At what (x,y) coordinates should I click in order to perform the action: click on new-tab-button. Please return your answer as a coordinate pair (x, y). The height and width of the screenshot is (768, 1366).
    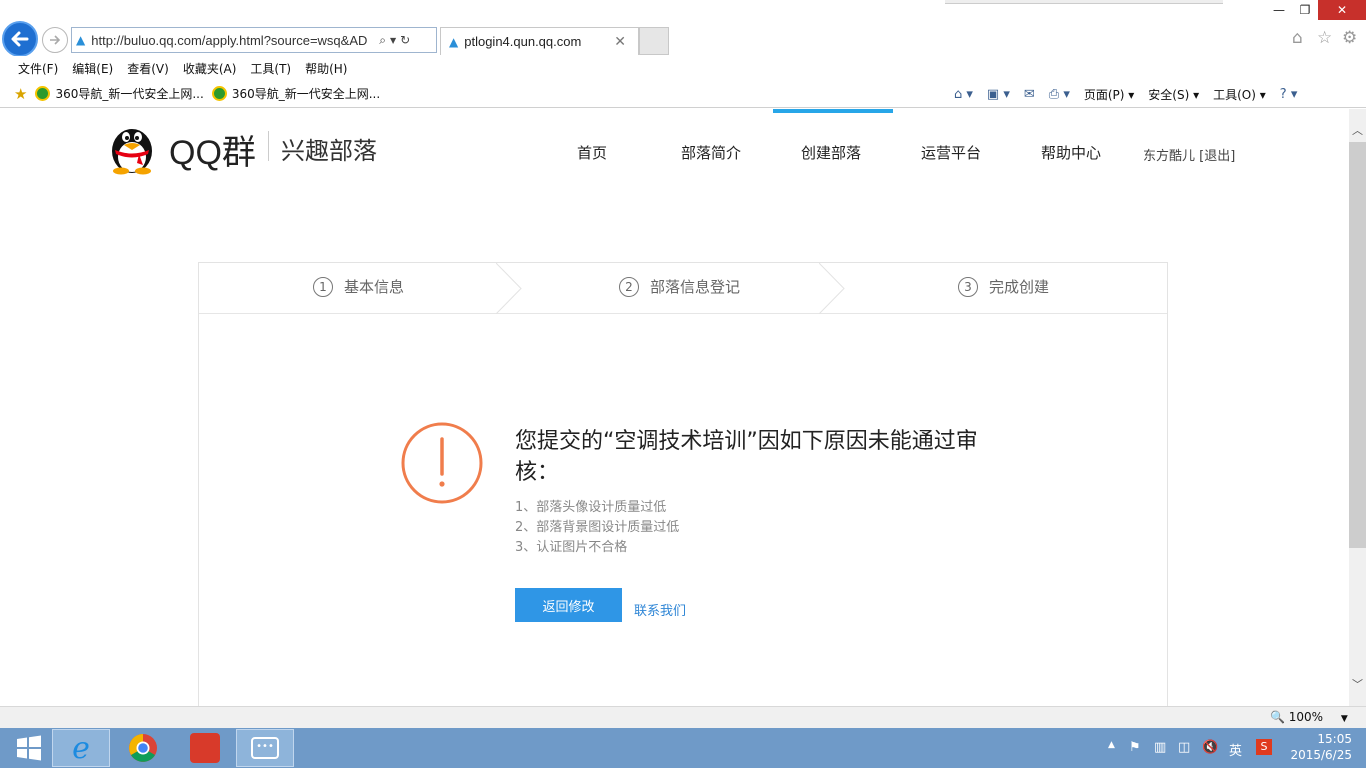
    Looking at the image, I should click on (654, 41).